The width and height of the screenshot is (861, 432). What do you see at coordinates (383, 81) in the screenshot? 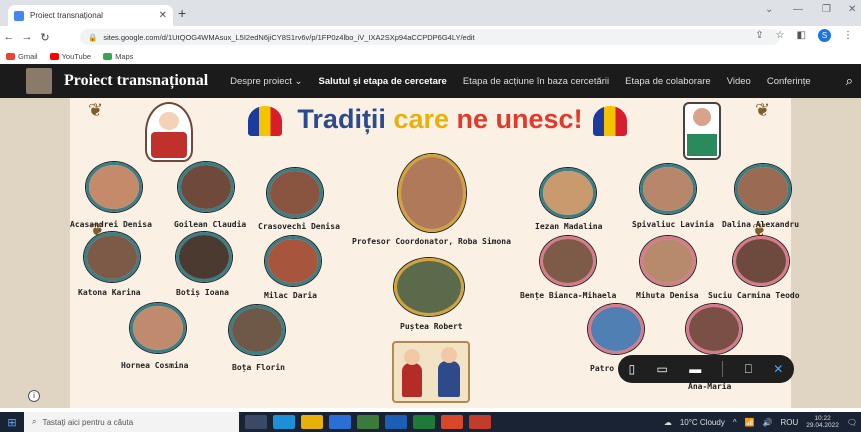
I see `nav-salutul: Salutul și etapa de cercetare` at bounding box center [383, 81].